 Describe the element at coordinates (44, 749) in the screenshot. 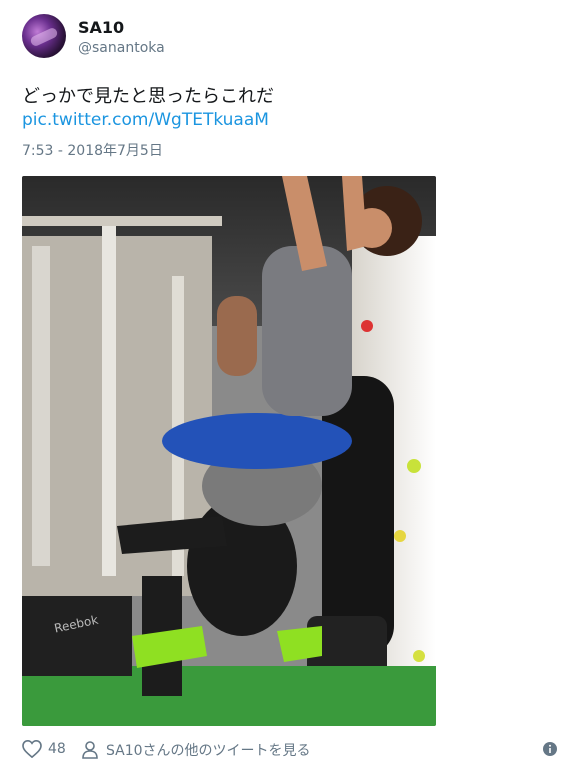

I see `like-action: 48` at that location.